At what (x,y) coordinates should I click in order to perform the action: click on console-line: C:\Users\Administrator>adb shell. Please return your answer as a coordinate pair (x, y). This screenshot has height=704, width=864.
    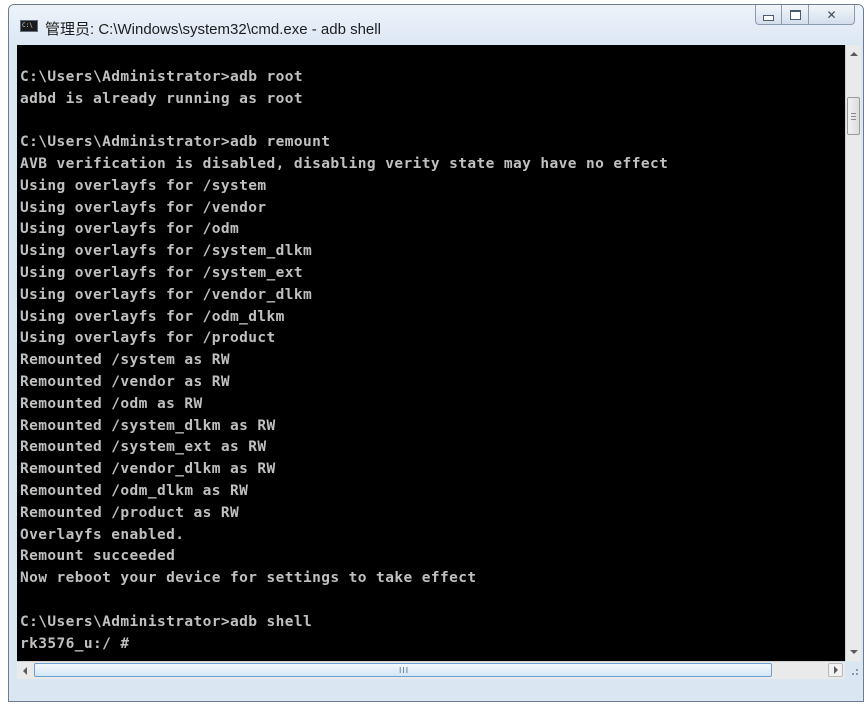
    Looking at the image, I should click on (166, 621).